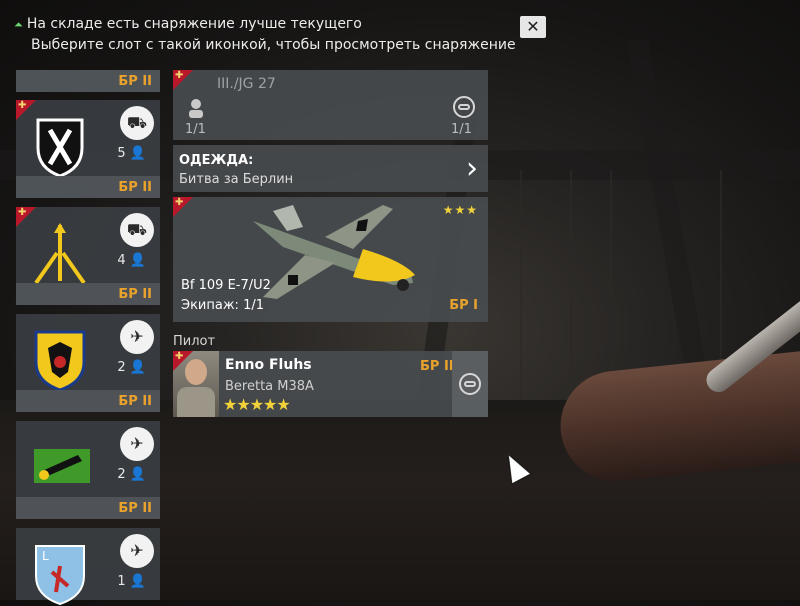 The height and width of the screenshot is (606, 800). I want to click on unit-card: ✚ ⛟ 4 👤 БР II, so click(88, 256).